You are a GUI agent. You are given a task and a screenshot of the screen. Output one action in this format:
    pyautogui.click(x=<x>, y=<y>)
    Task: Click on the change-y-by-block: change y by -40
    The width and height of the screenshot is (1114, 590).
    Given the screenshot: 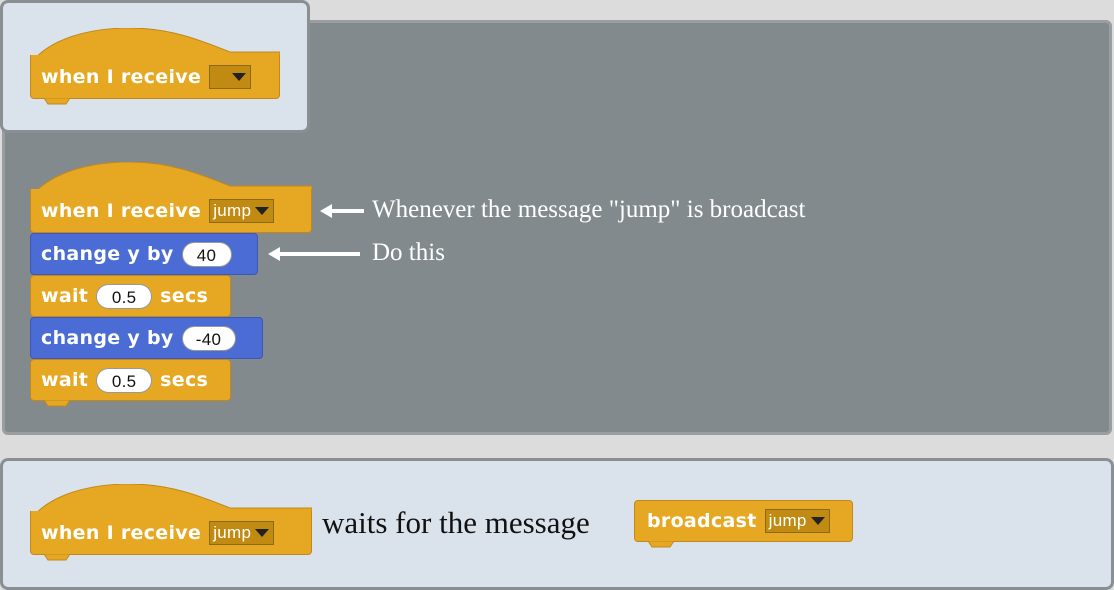 What is the action you would take?
    pyautogui.click(x=146, y=338)
    